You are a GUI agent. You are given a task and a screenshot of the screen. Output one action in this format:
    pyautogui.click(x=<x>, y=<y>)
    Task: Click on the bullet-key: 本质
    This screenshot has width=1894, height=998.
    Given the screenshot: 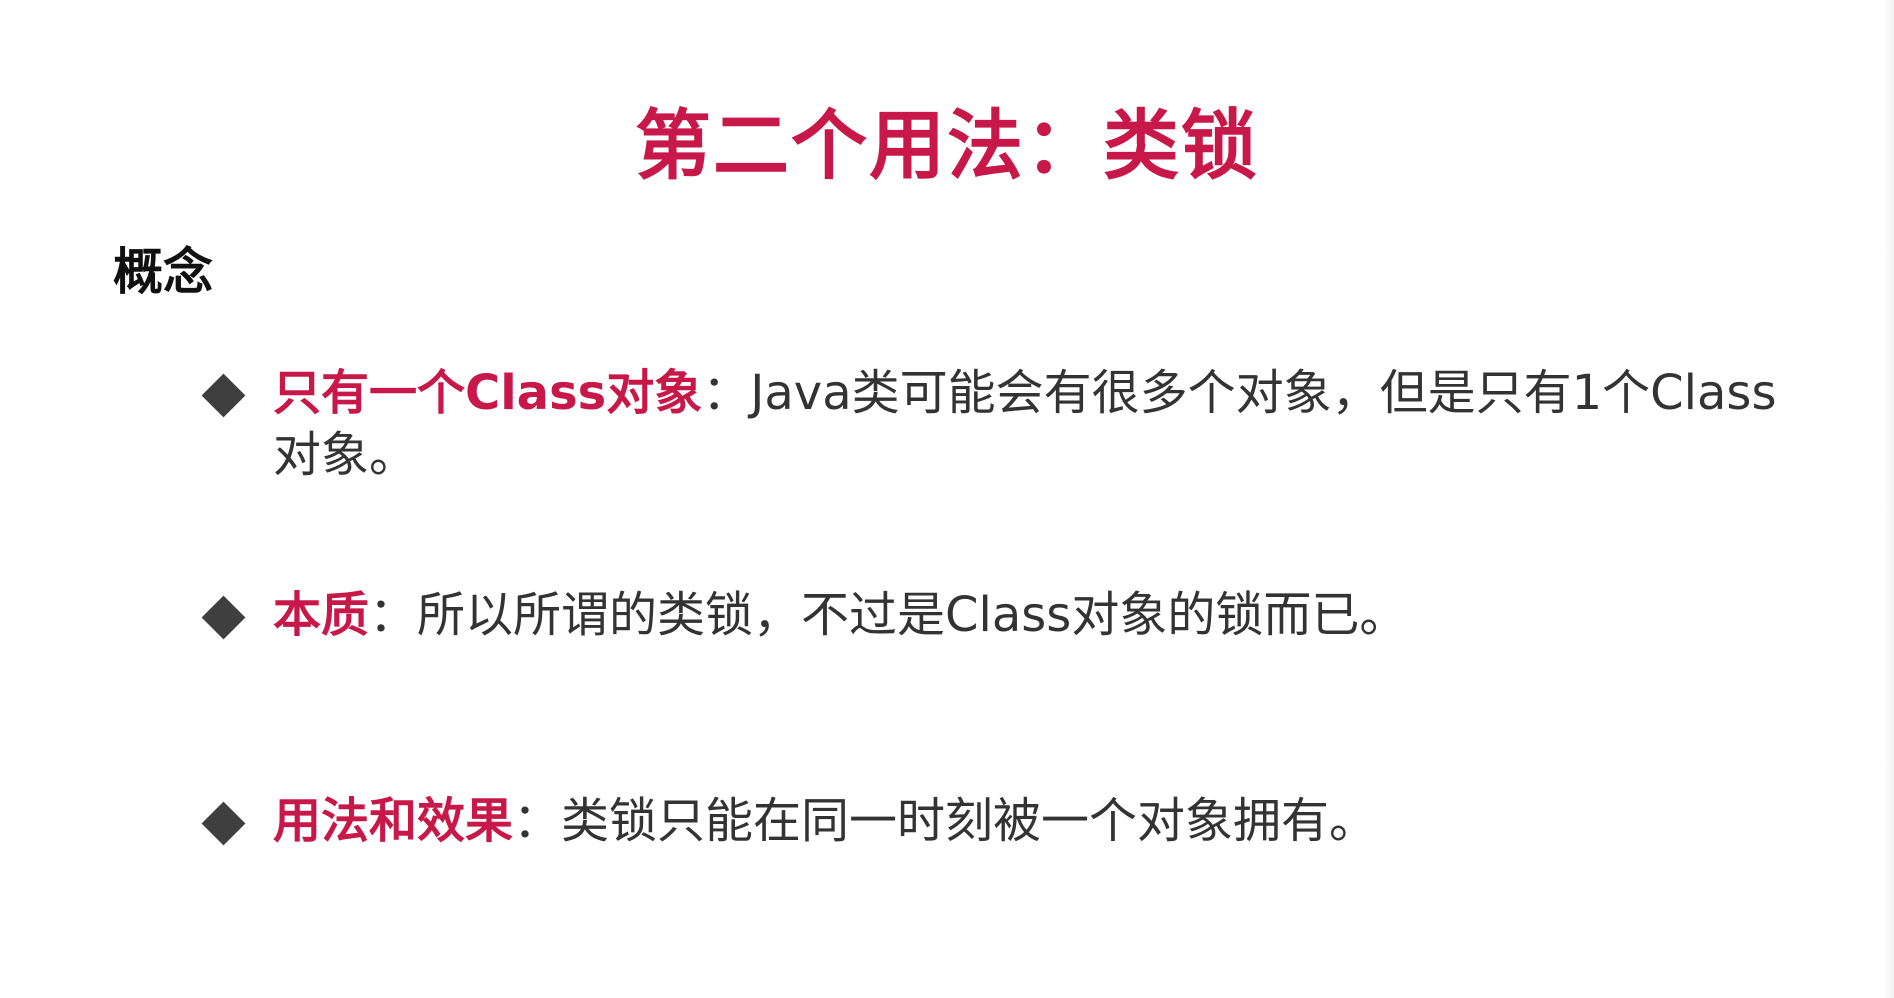 What is the action you would take?
    pyautogui.click(x=321, y=615)
    